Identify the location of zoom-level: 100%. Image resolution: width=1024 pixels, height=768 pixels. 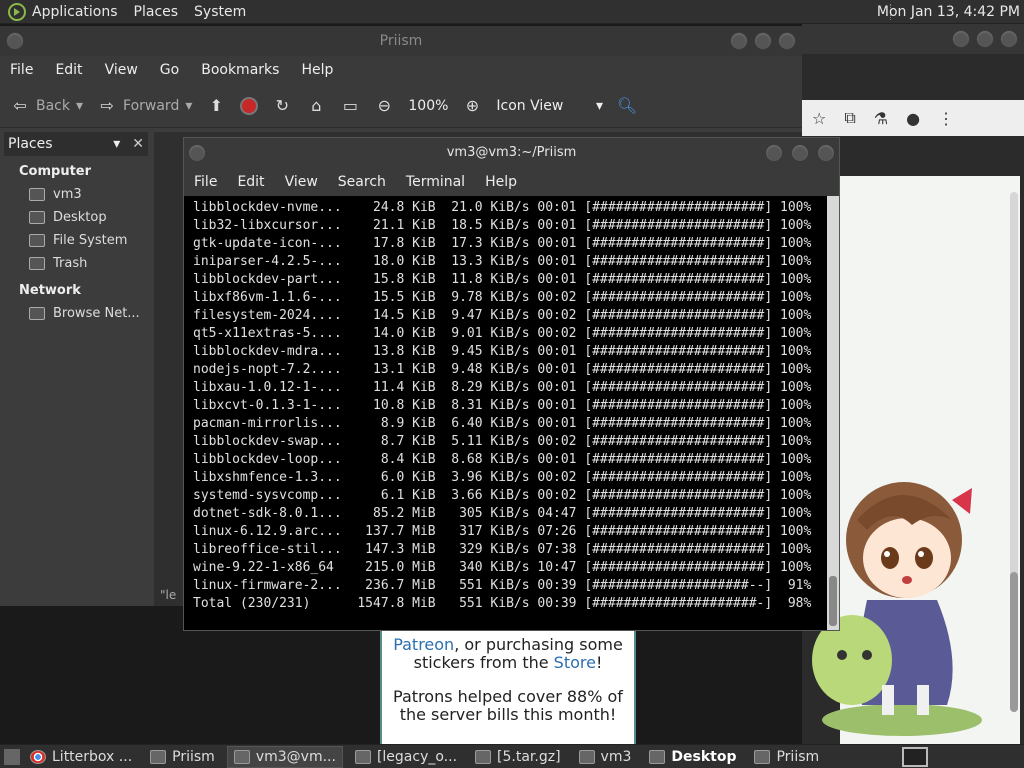
(428, 106).